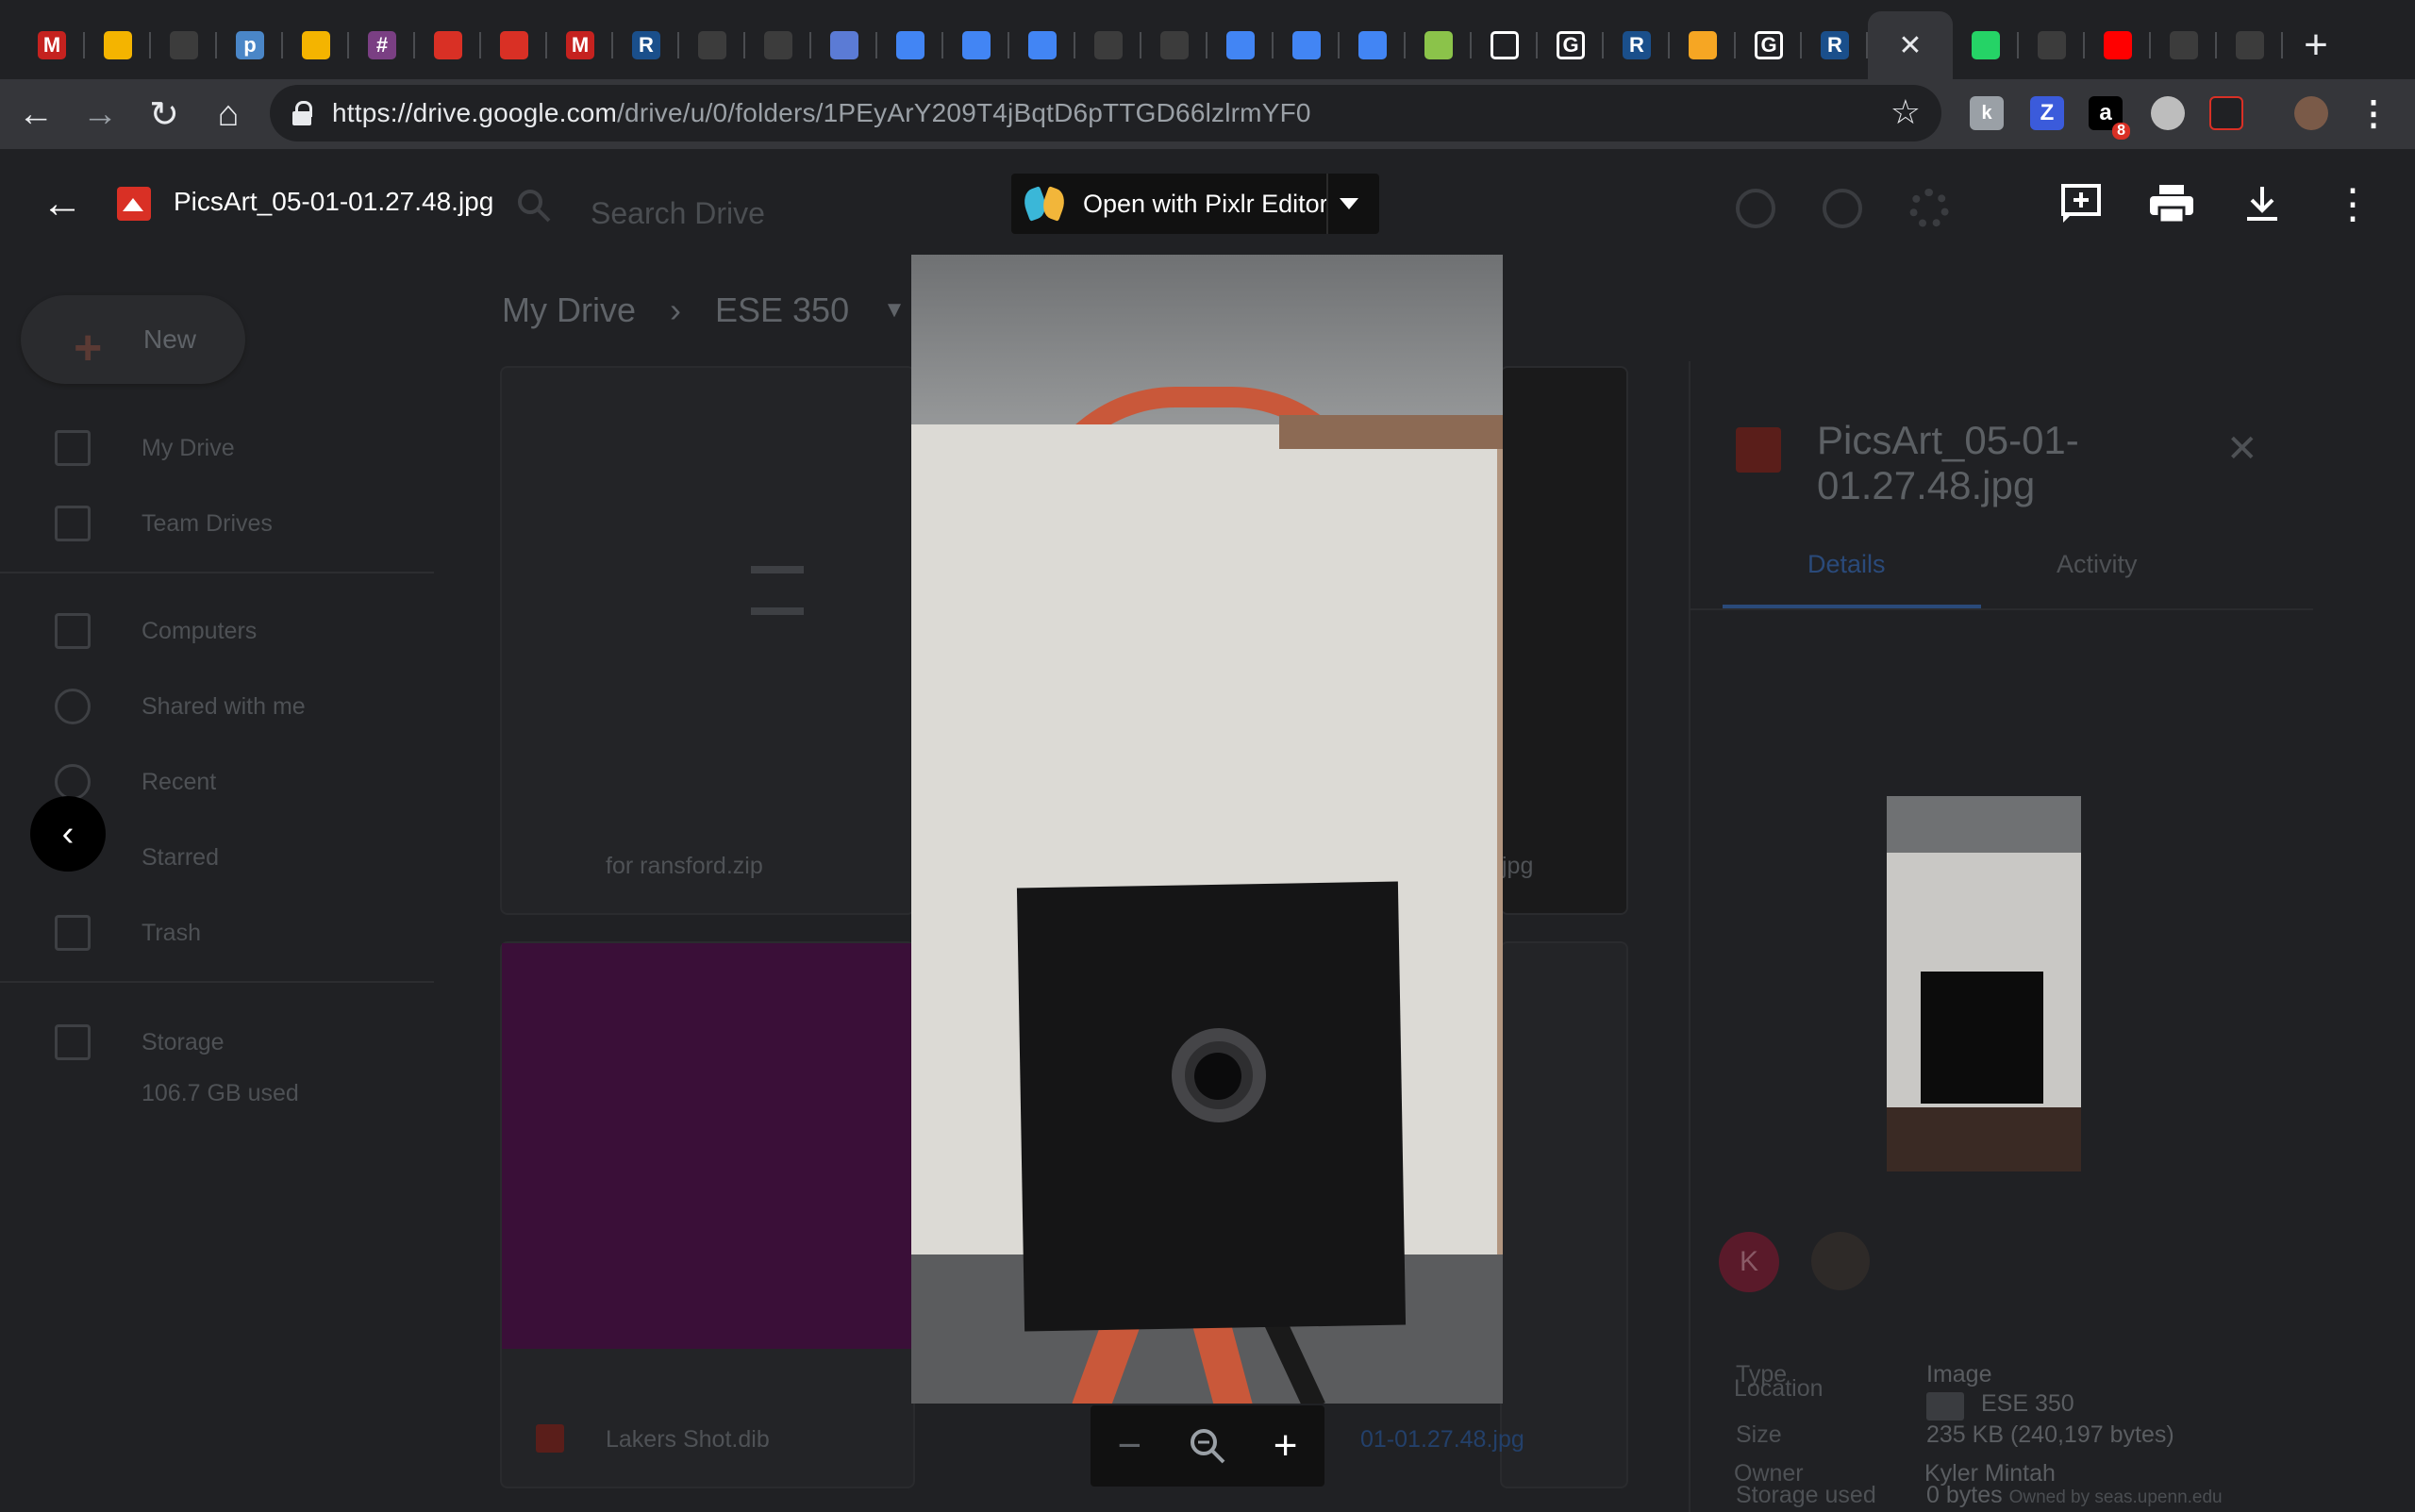 The image size is (2415, 1512). What do you see at coordinates (2081, 203) in the screenshot?
I see `add-comment-button` at bounding box center [2081, 203].